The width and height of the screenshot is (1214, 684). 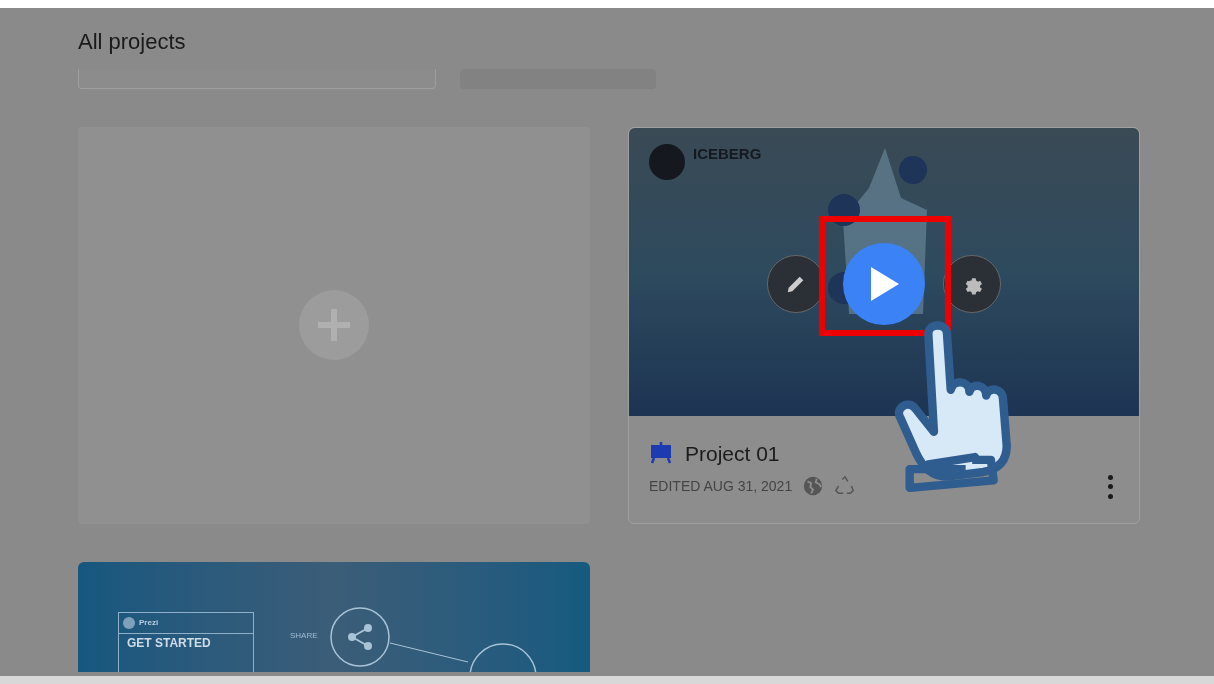 What do you see at coordinates (169, 643) in the screenshot?
I see `slide-heading: GET STARTED` at bounding box center [169, 643].